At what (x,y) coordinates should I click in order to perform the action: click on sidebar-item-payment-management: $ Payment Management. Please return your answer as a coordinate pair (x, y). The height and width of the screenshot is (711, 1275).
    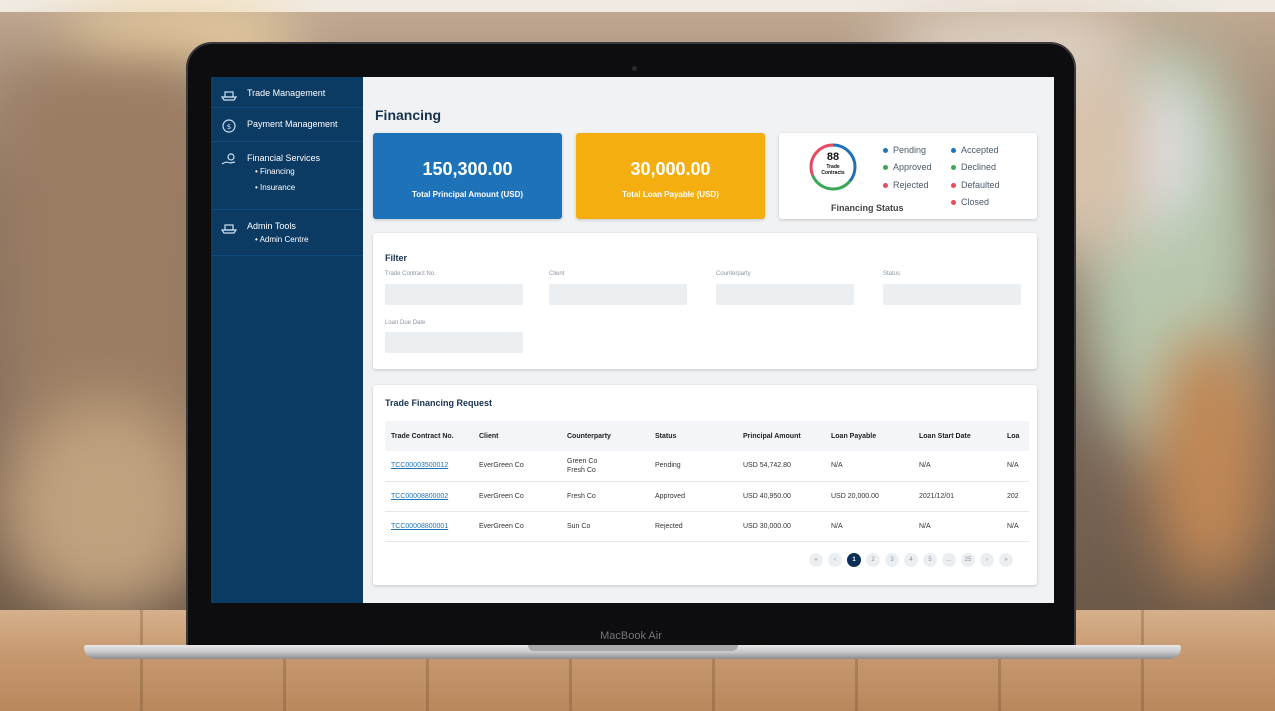
    Looking at the image, I should click on (287, 125).